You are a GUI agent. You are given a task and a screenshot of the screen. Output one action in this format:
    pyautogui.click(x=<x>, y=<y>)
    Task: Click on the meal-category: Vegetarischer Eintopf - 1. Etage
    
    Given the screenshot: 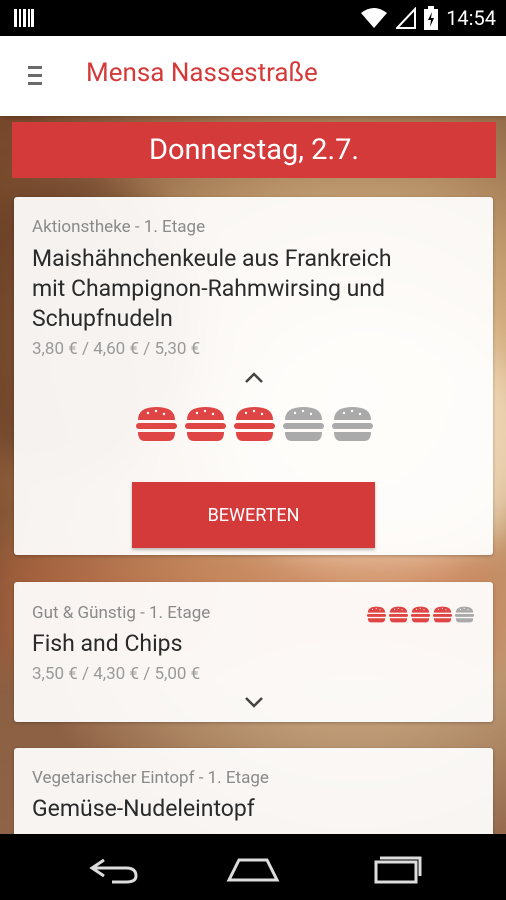 What is the action you would take?
    pyautogui.click(x=150, y=778)
    